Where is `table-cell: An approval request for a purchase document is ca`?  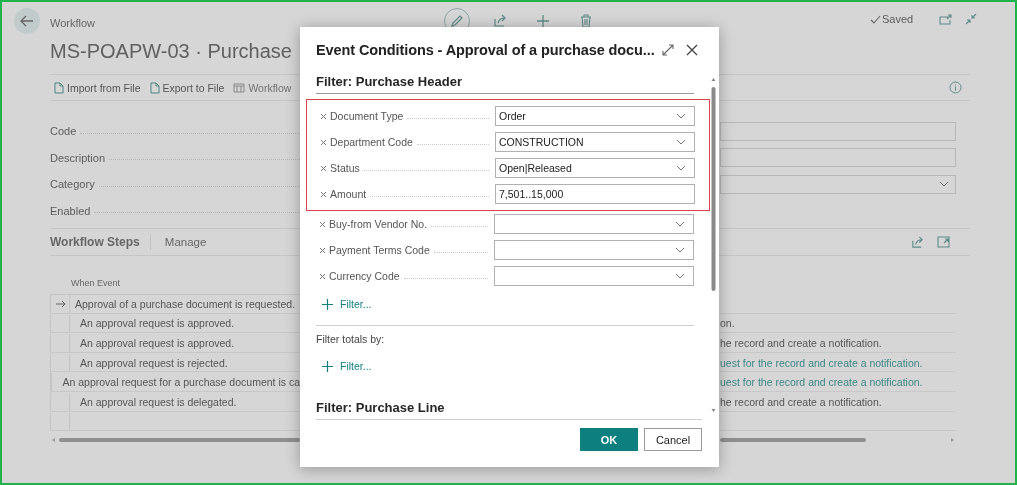 table-cell: An approval request for a purchase document is ca is located at coordinates (181, 382).